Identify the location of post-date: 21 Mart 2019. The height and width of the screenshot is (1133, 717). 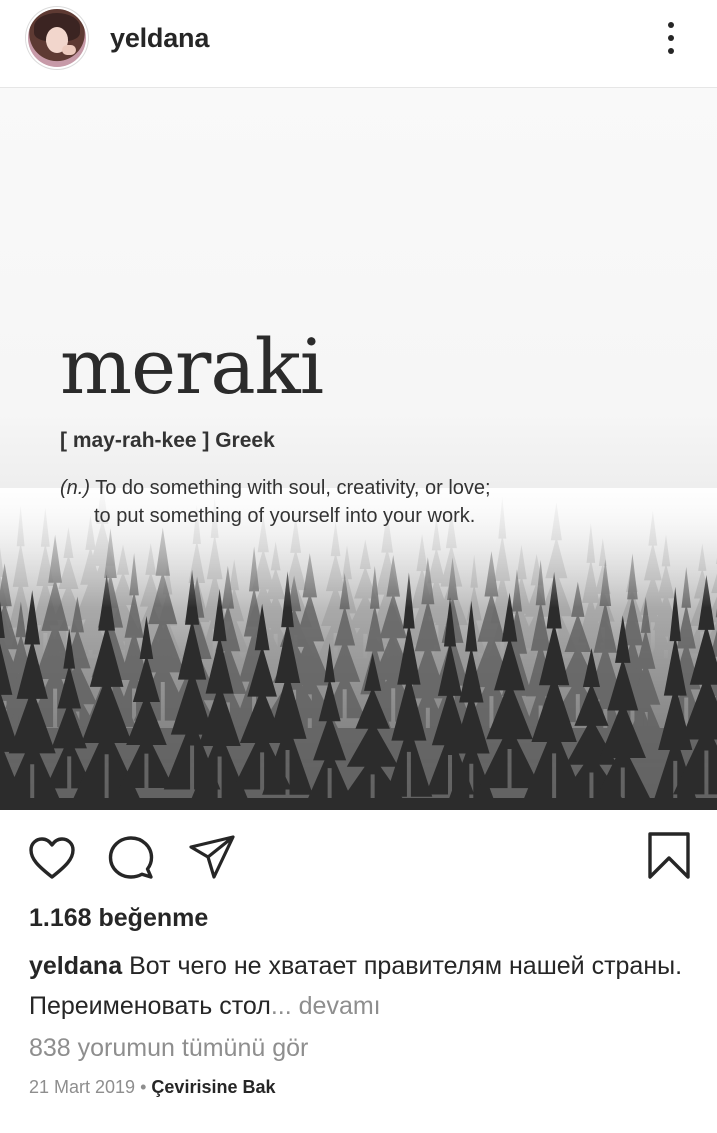
(82, 1087).